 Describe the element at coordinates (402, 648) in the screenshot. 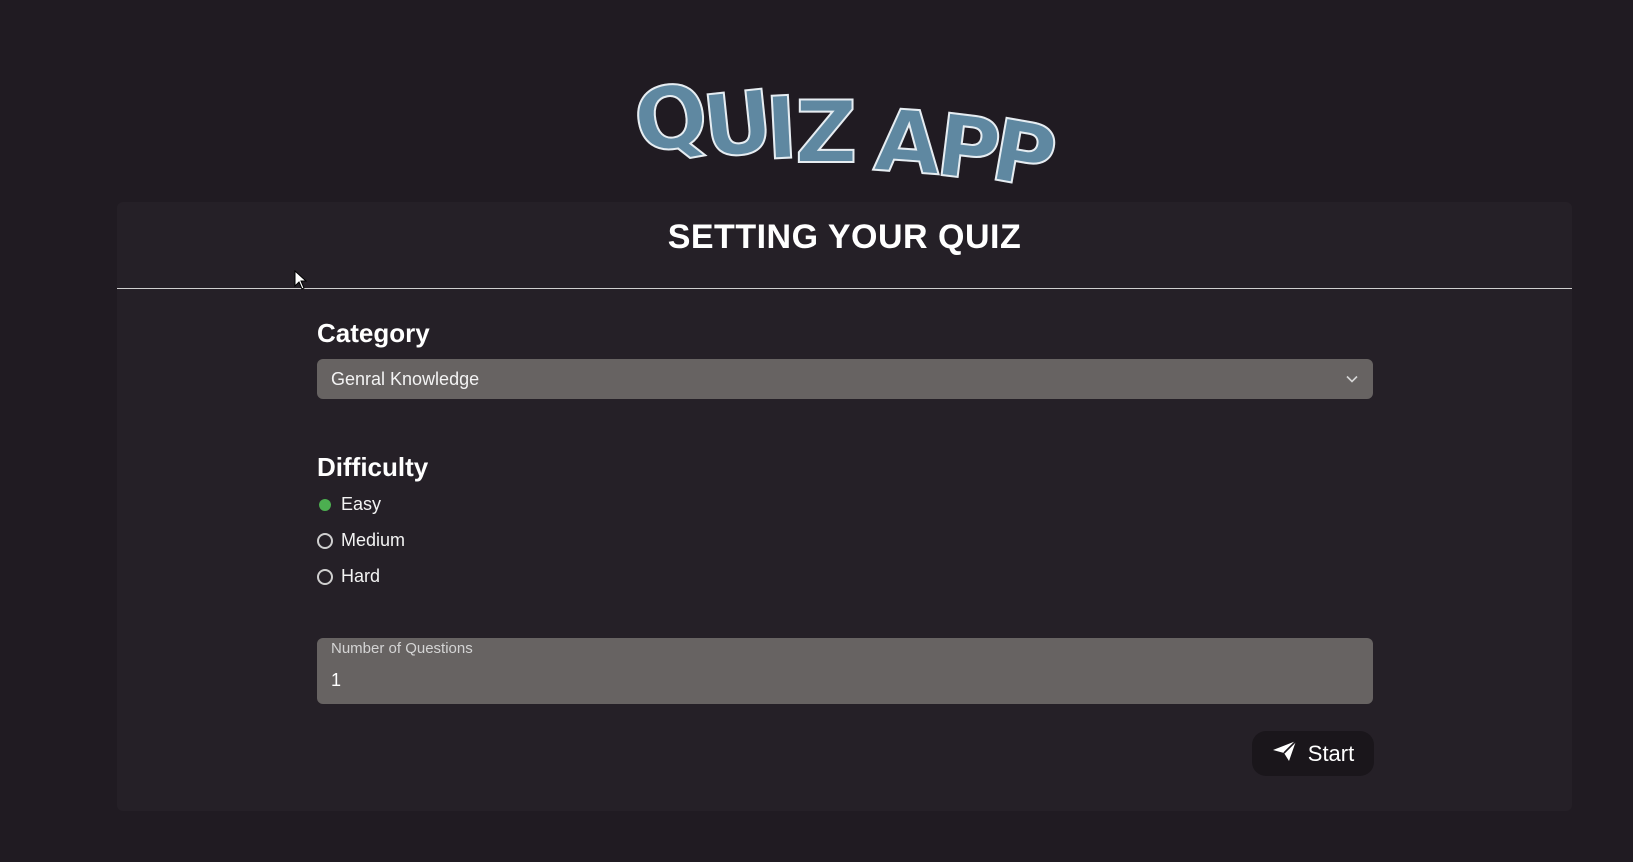

I see `number-of-questions-label: Number of Questions` at that location.